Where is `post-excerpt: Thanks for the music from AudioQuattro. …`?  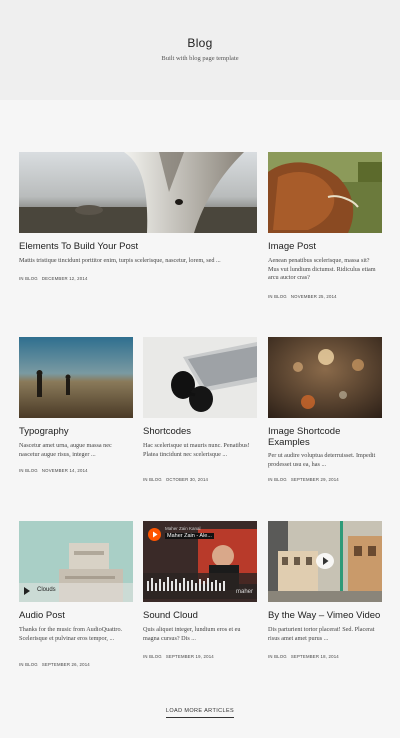
post-excerpt: Thanks for the music from AudioQuattro. … is located at coordinates (71, 634).